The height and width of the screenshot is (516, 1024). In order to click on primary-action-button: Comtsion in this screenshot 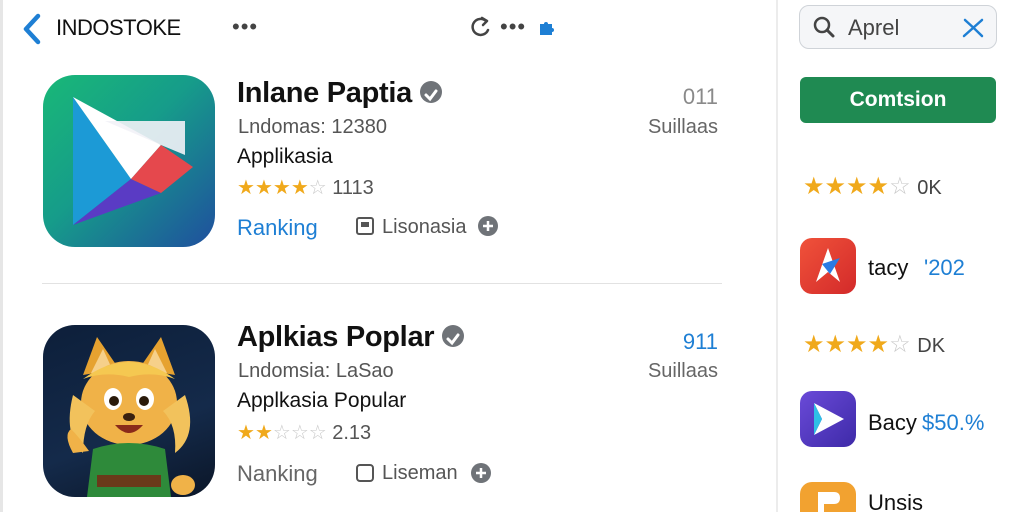, I will do `click(898, 100)`.